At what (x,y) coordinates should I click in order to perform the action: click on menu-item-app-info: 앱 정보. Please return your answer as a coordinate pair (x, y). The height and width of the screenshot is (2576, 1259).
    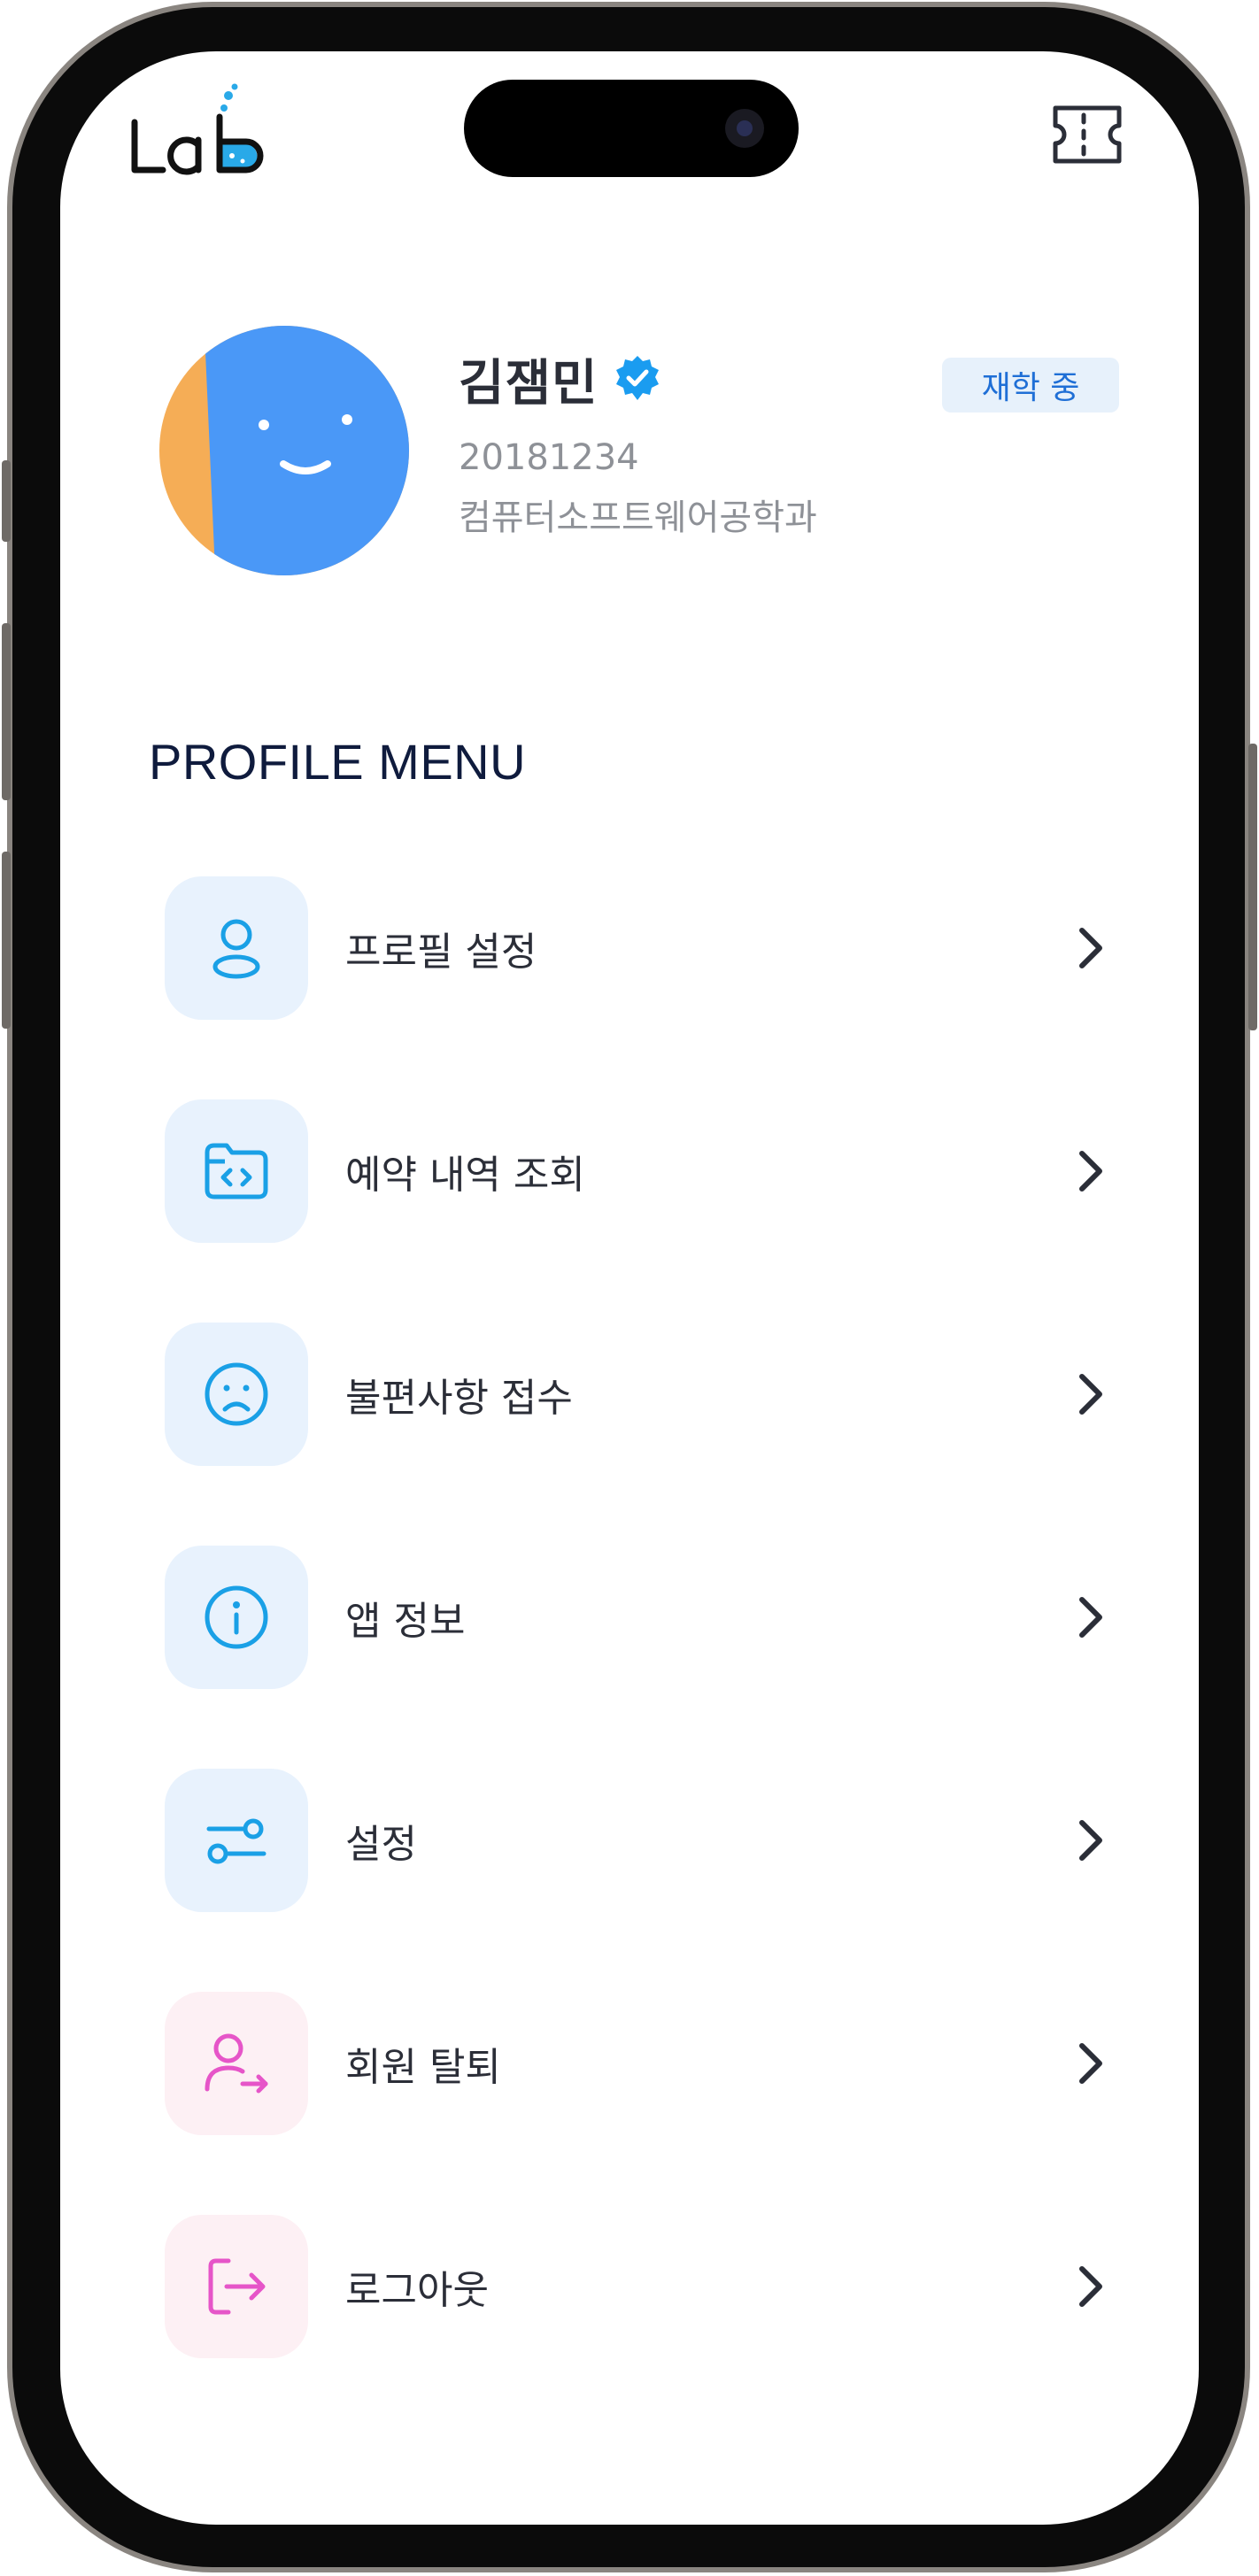
    Looking at the image, I should click on (647, 1617).